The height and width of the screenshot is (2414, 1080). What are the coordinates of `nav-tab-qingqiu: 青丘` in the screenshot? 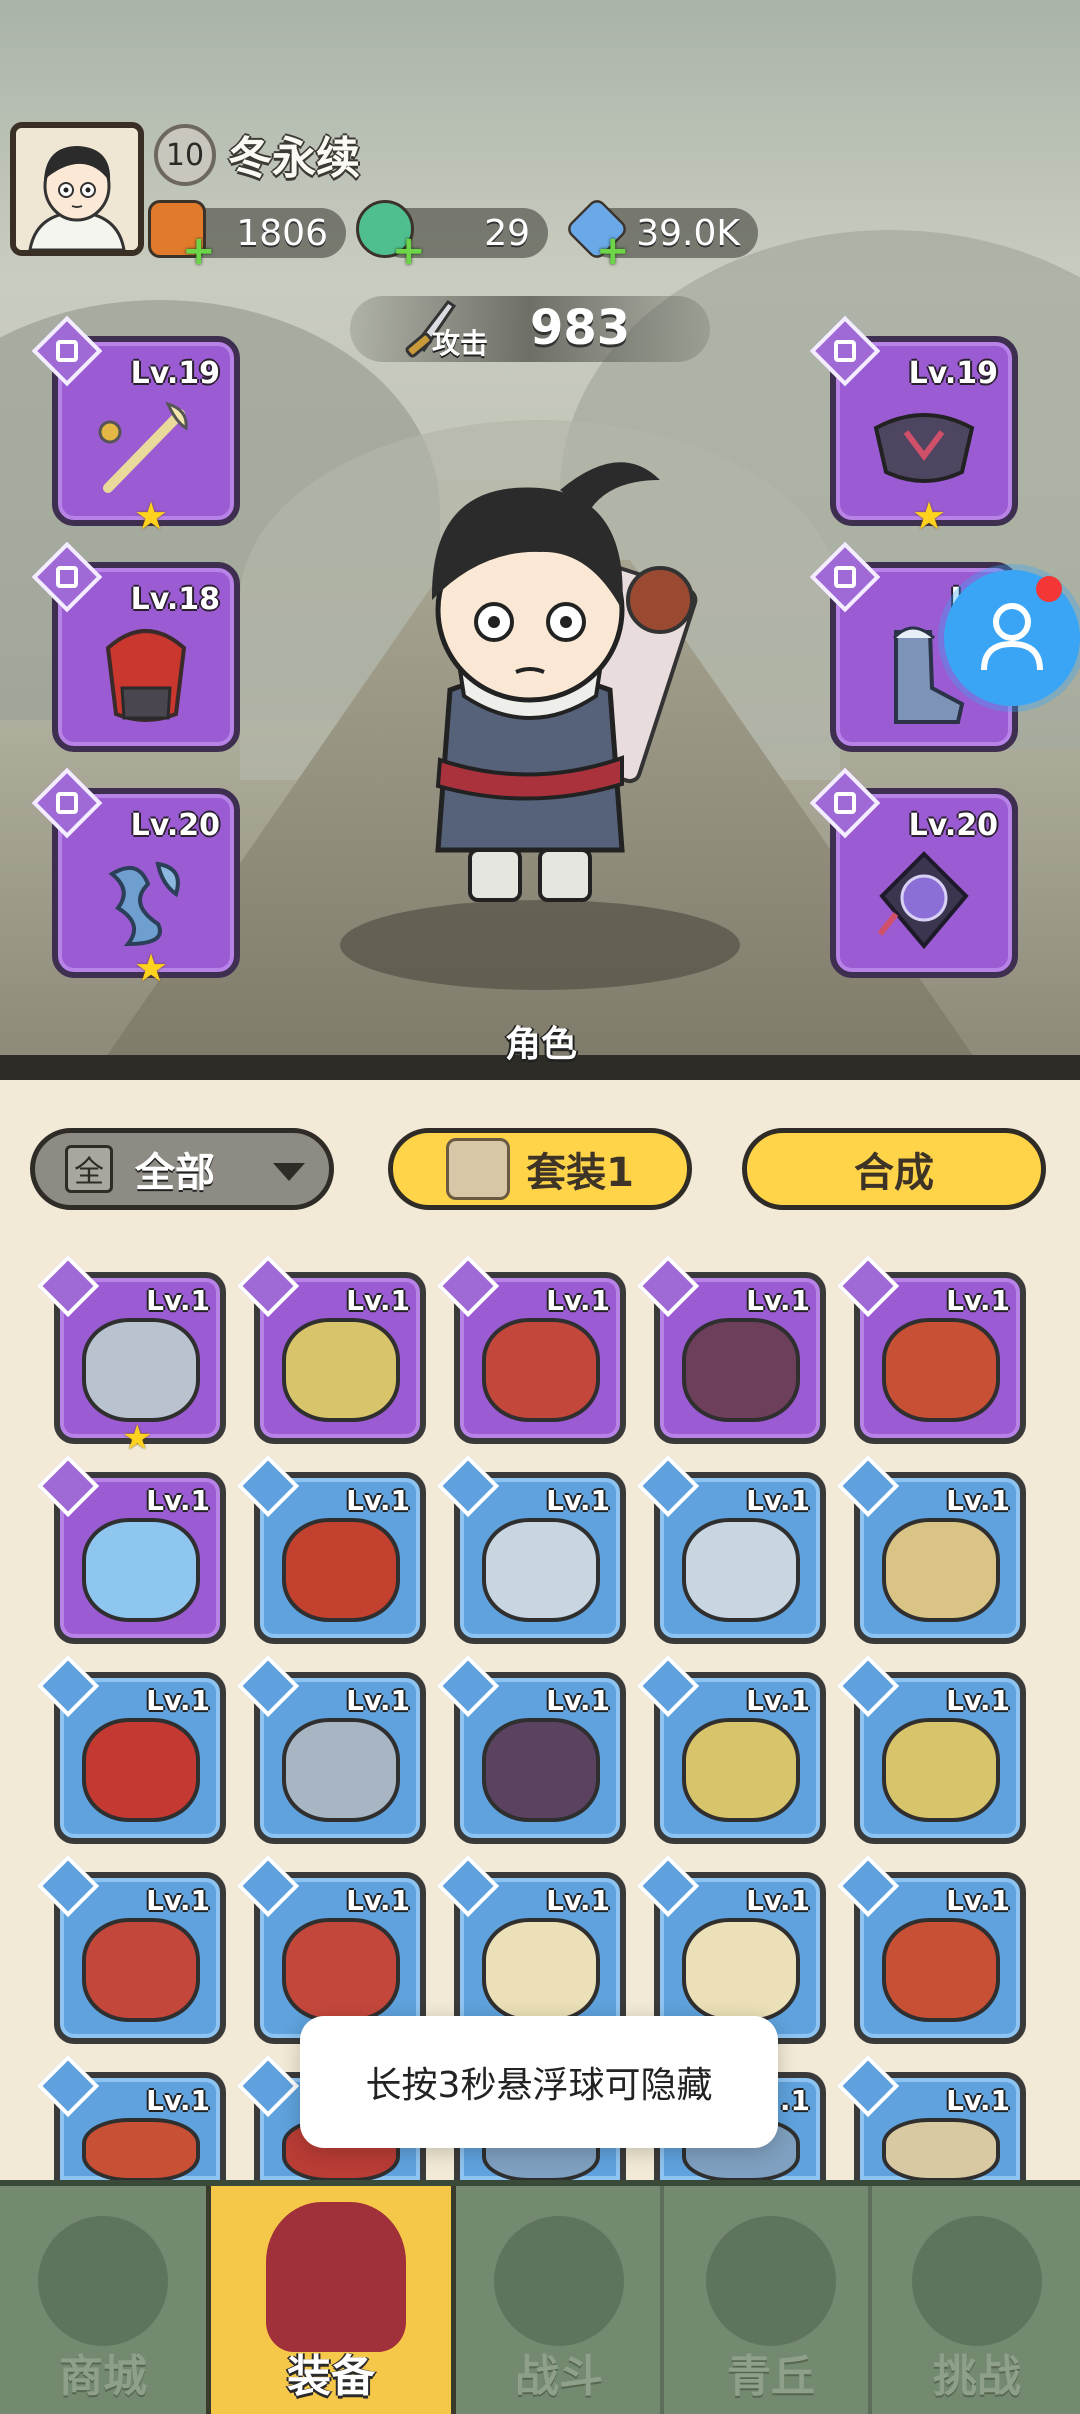 It's located at (771, 2300).